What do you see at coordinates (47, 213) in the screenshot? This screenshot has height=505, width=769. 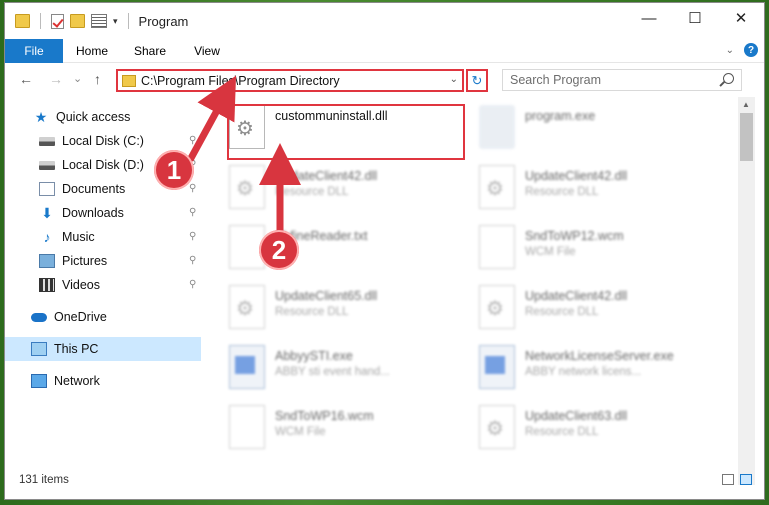 I see `download-icon: ⬇` at bounding box center [47, 213].